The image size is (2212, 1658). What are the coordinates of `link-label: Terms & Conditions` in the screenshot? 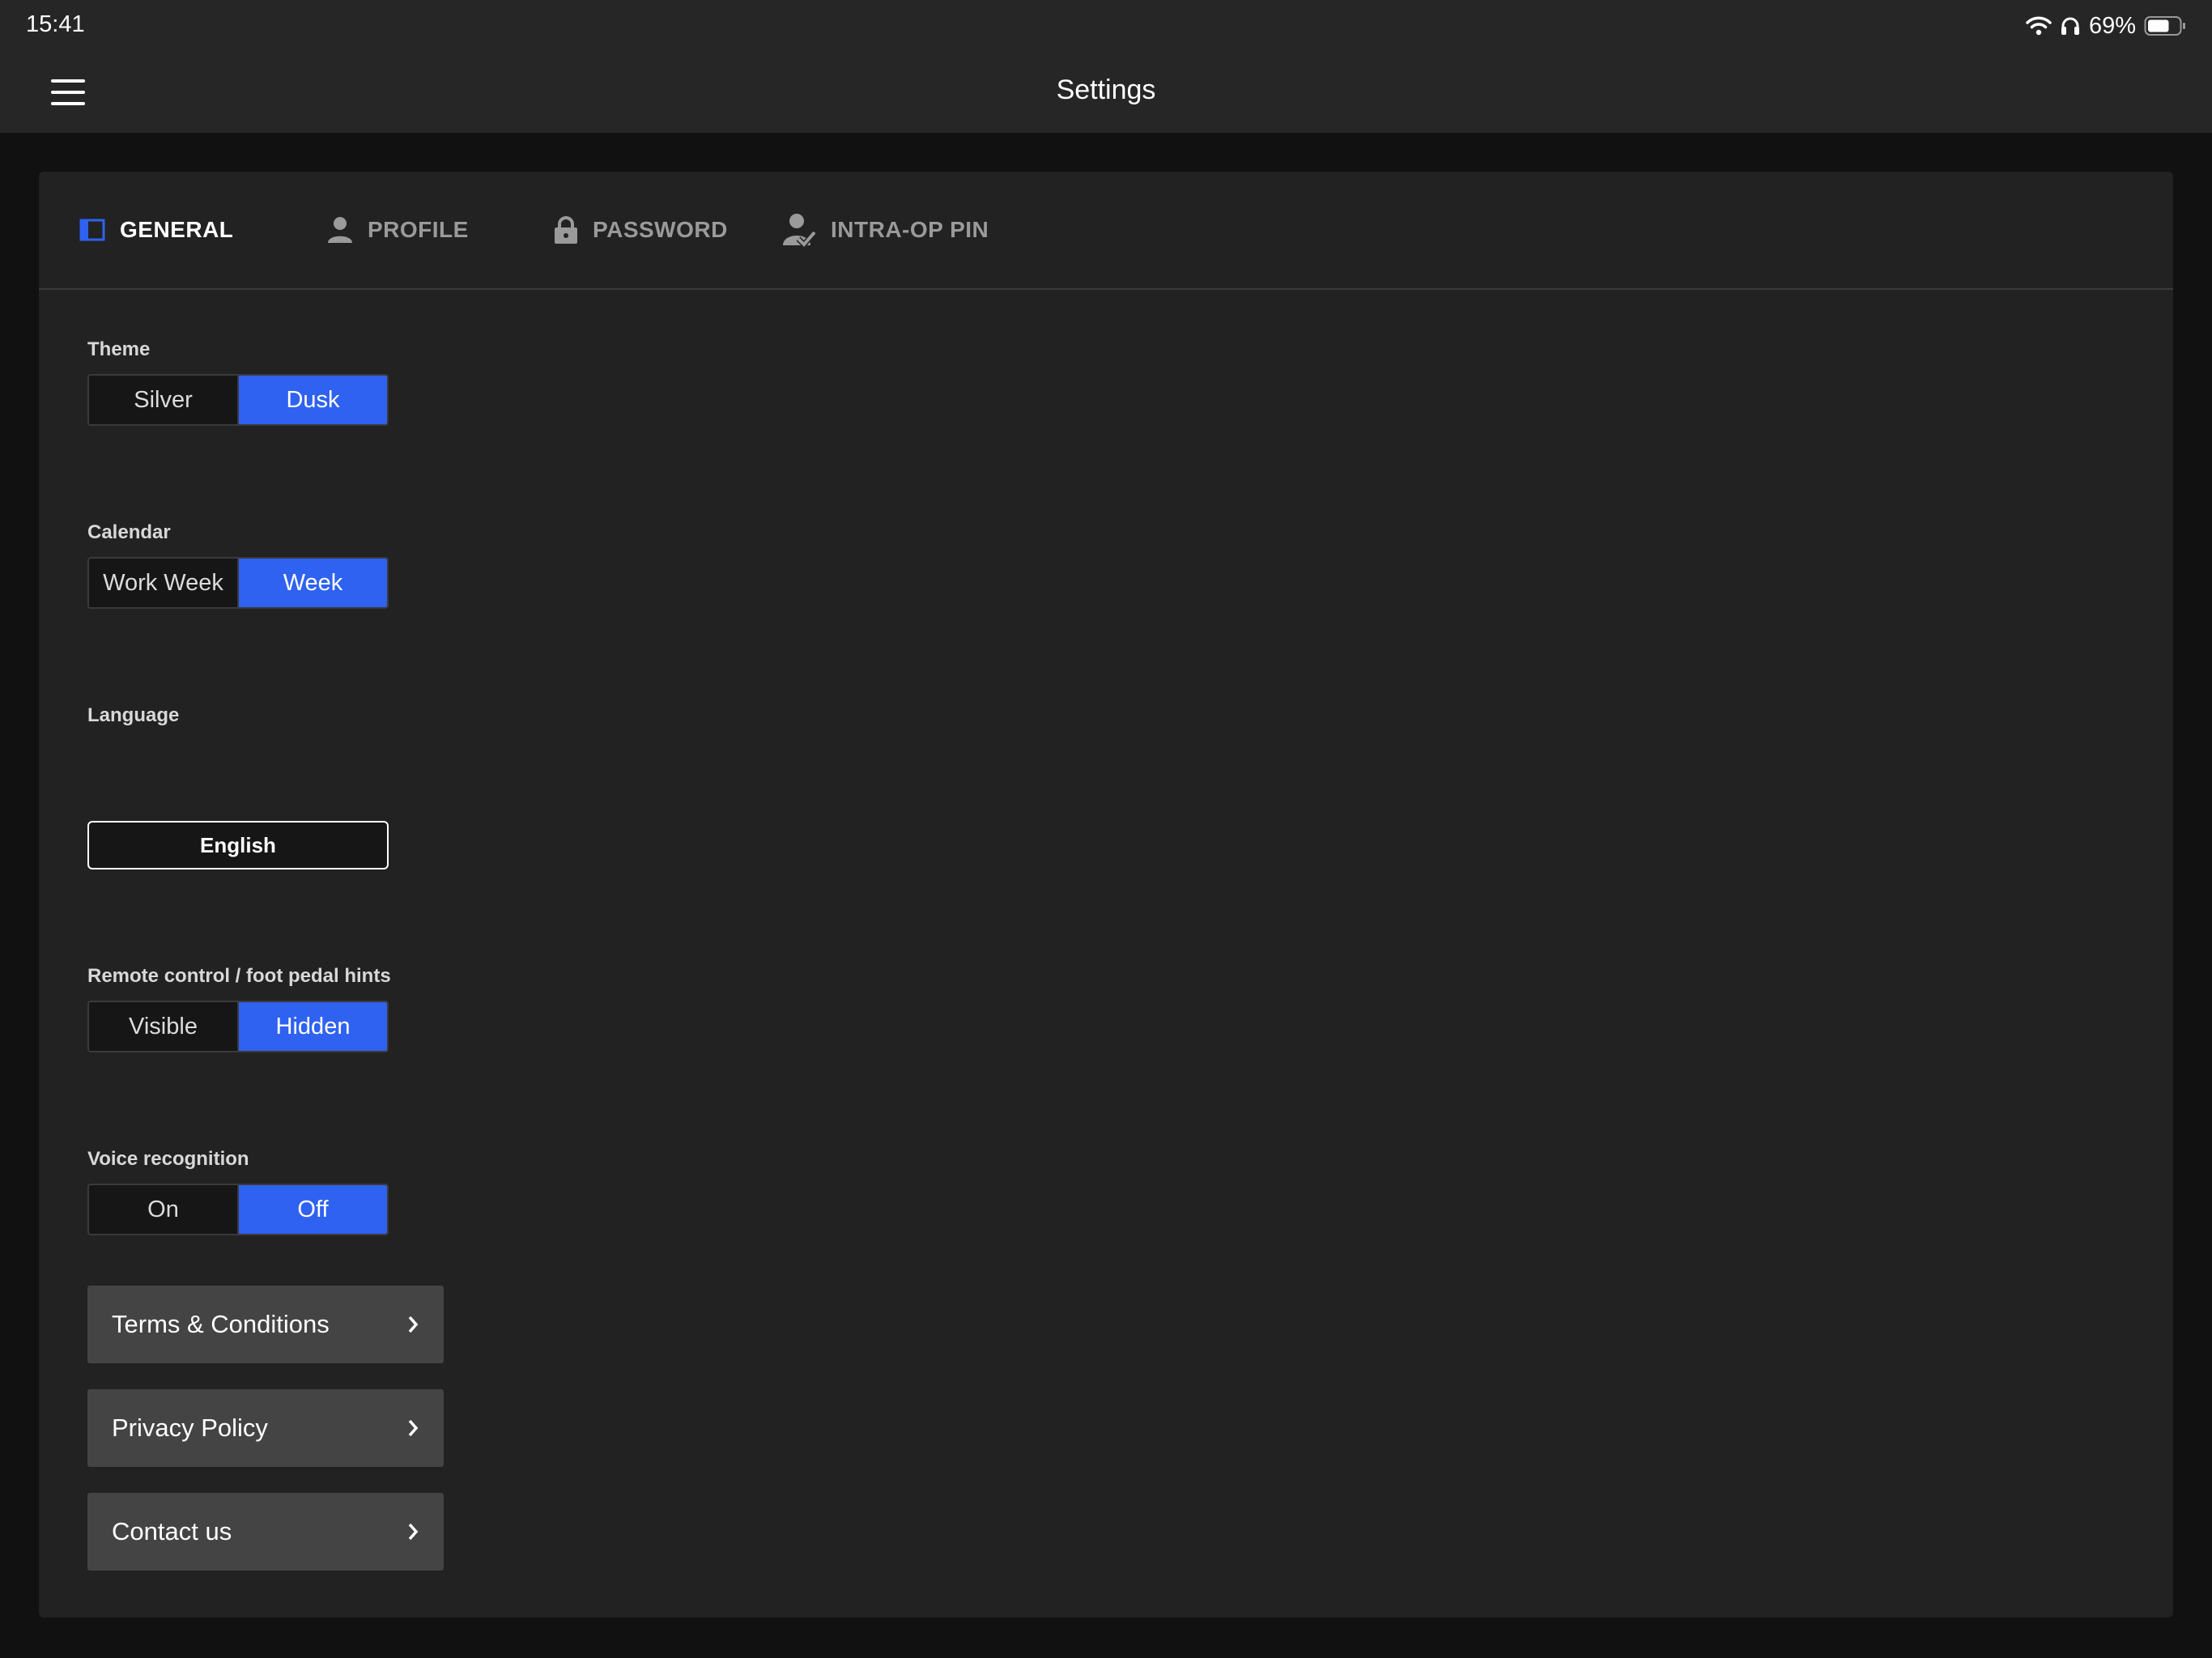 It's located at (221, 1324).